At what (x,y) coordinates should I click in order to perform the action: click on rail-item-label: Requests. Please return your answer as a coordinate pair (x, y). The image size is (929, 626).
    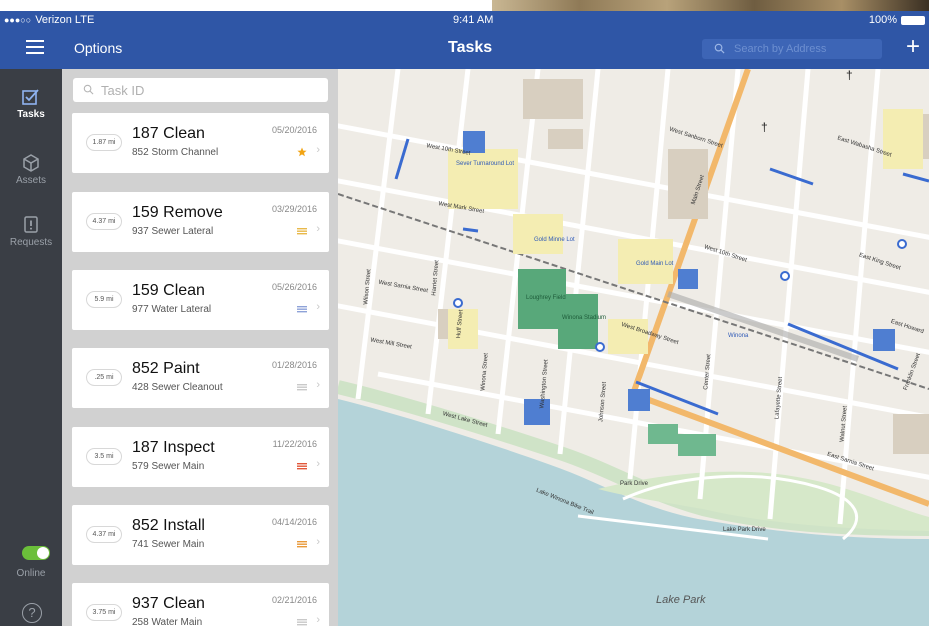
    Looking at the image, I should click on (31, 242).